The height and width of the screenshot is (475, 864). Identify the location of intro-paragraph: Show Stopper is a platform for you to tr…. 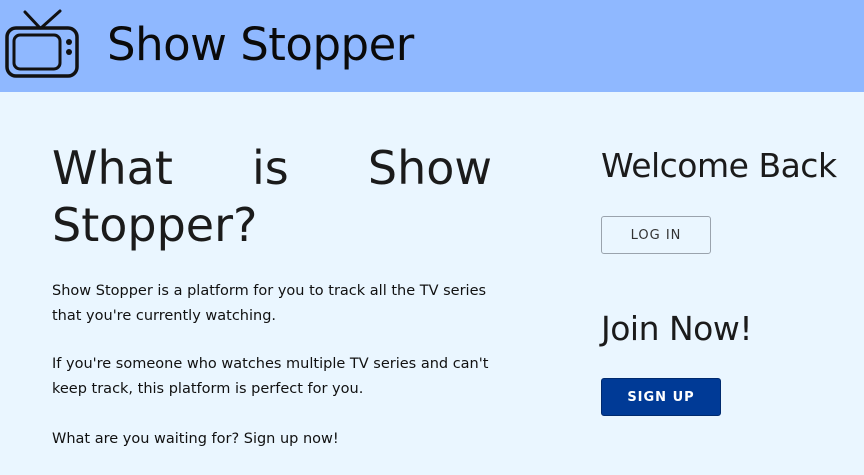
(269, 303).